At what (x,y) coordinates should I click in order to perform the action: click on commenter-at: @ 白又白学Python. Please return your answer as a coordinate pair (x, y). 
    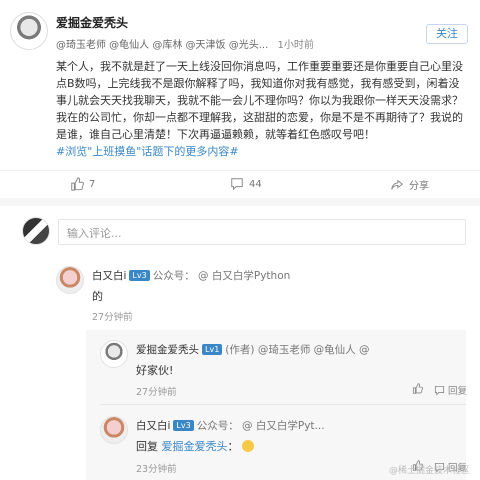
    Looking at the image, I should click on (244, 276).